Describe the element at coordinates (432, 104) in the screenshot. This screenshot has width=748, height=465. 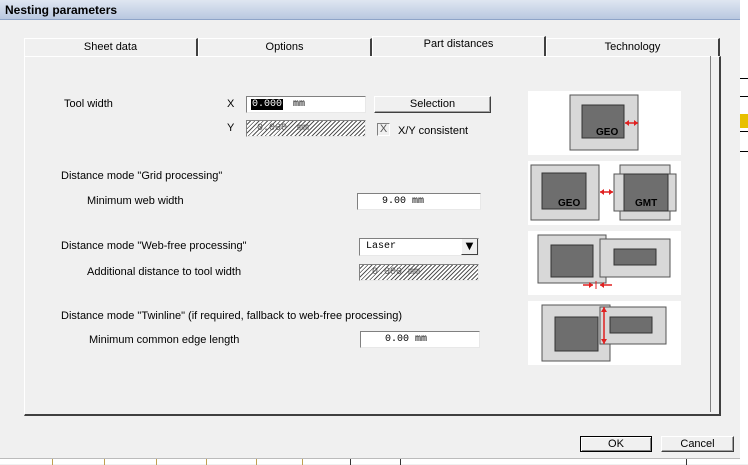
I see `selection-button: Selection` at that location.